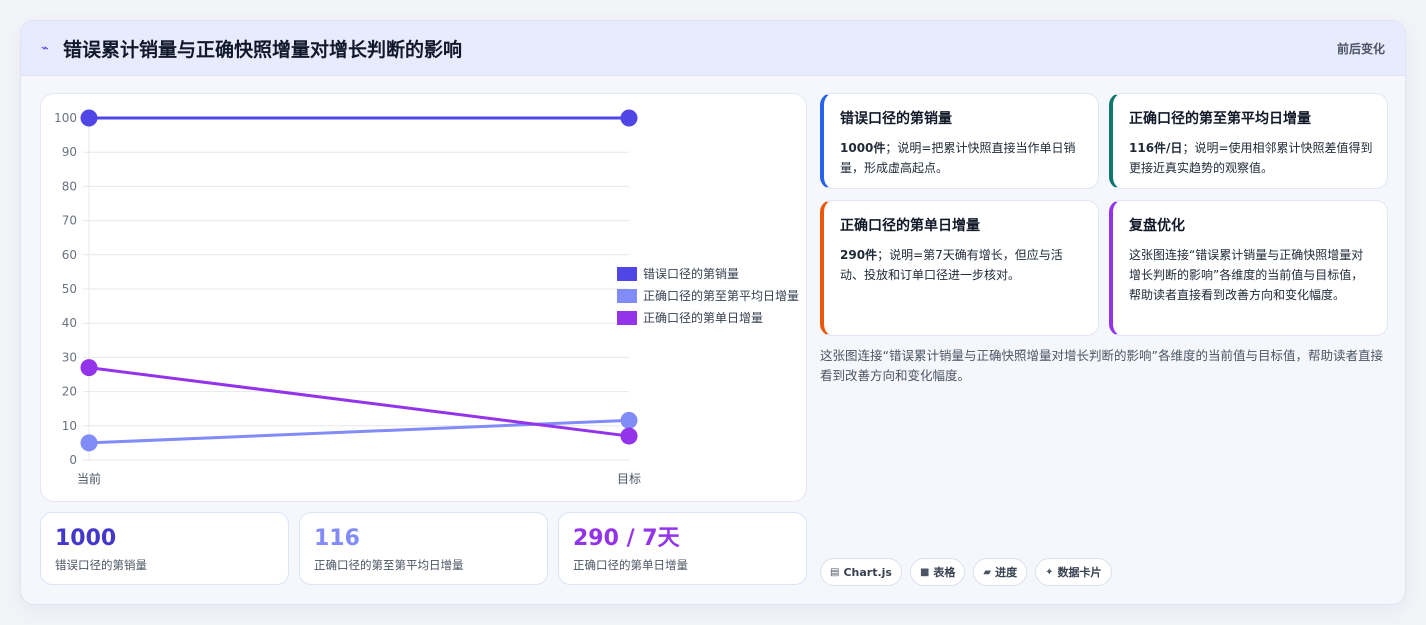 The height and width of the screenshot is (625, 1426). Describe the element at coordinates (337, 538) in the screenshot. I see `stat-value: 116` at that location.